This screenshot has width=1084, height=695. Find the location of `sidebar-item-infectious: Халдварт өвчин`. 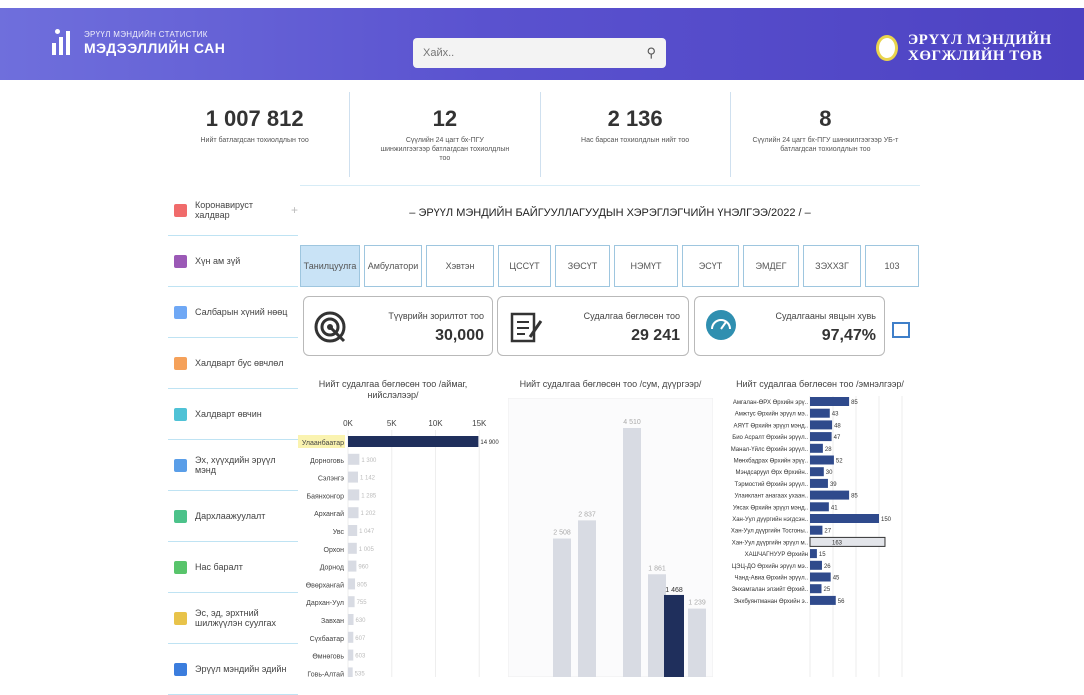

sidebar-item-infectious: Халдварт өвчин is located at coordinates (233, 414).